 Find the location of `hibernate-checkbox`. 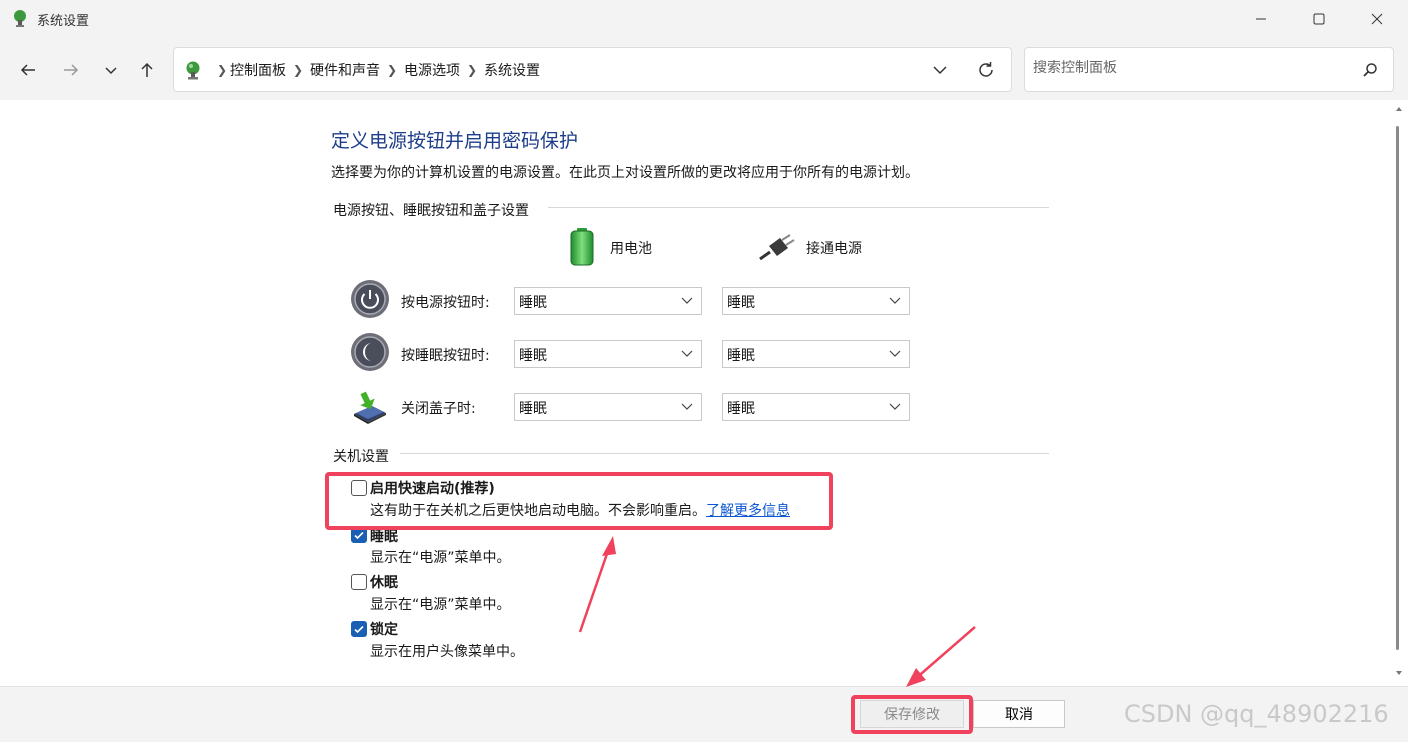

hibernate-checkbox is located at coordinates (359, 582).